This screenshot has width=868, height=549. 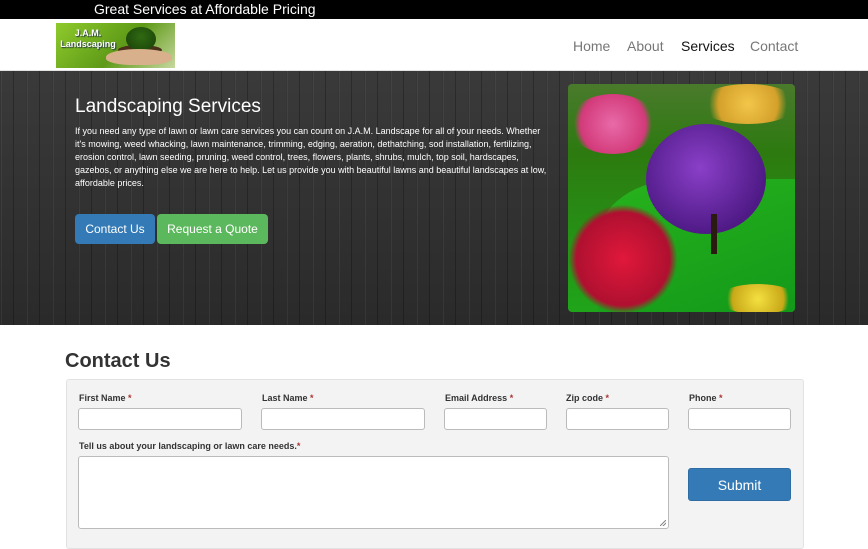 I want to click on submit-button: Submit, so click(x=739, y=484).